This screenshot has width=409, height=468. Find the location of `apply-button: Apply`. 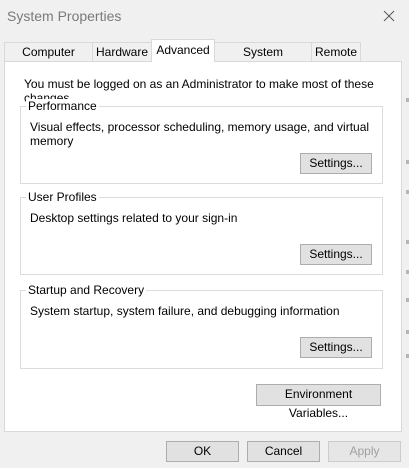

apply-button: Apply is located at coordinates (364, 451).